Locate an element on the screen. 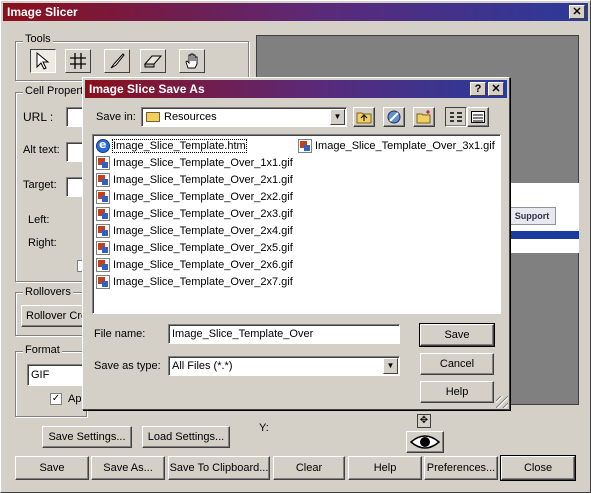 The height and width of the screenshot is (493, 591). move-handle: ✥ is located at coordinates (424, 421).